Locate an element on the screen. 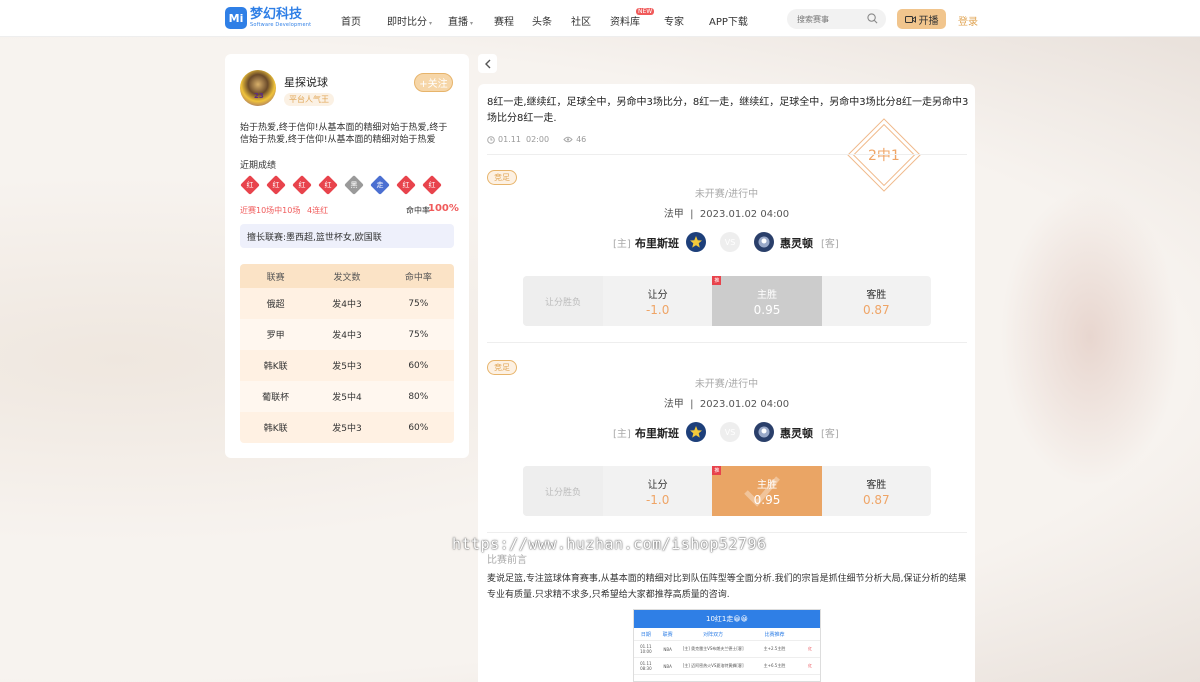  avatar: 23 is located at coordinates (258, 88).